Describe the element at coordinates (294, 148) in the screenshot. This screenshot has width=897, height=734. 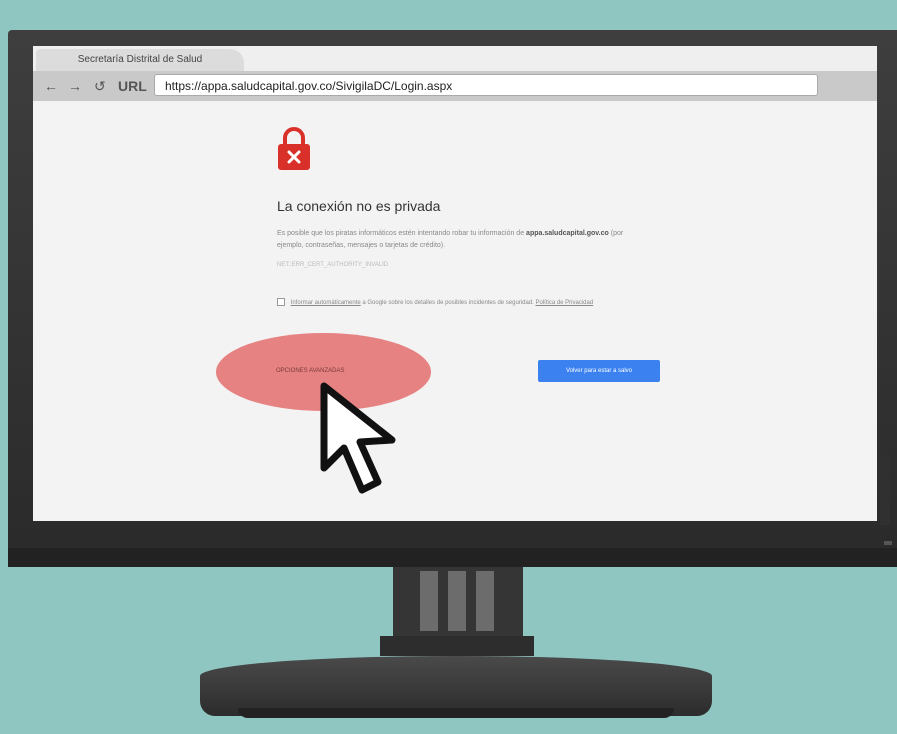
I see `lock-error-icon` at that location.